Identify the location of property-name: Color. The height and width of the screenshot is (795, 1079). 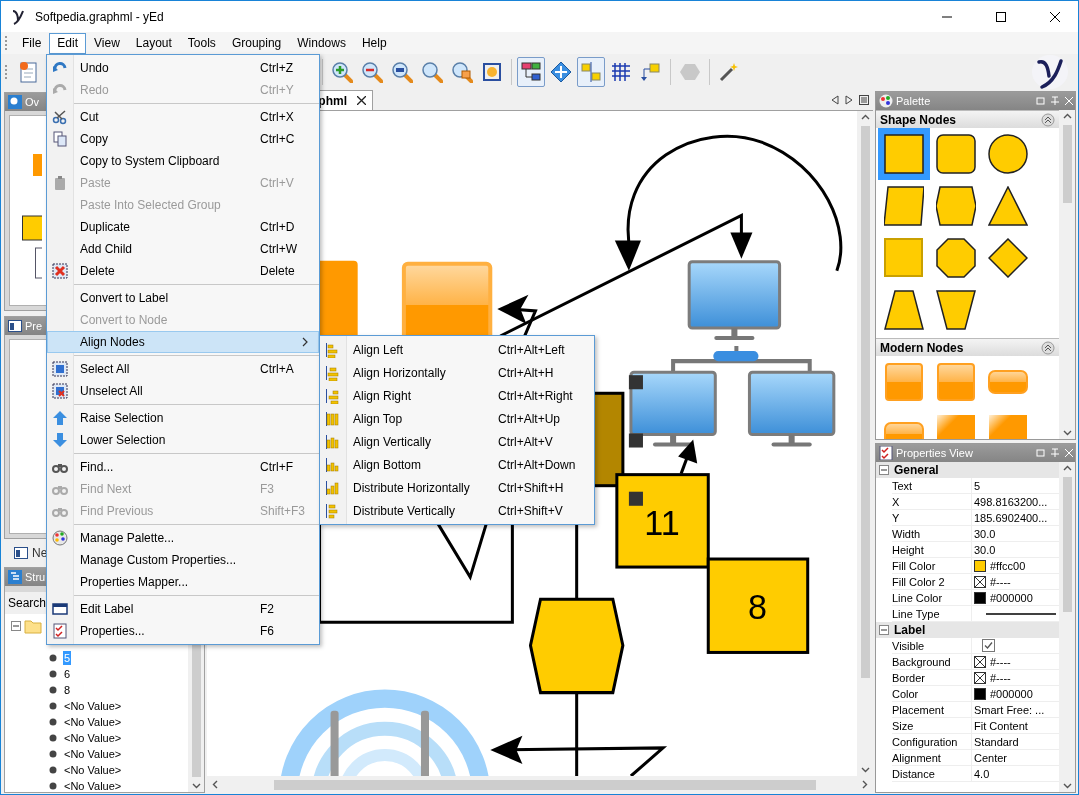
(932, 694).